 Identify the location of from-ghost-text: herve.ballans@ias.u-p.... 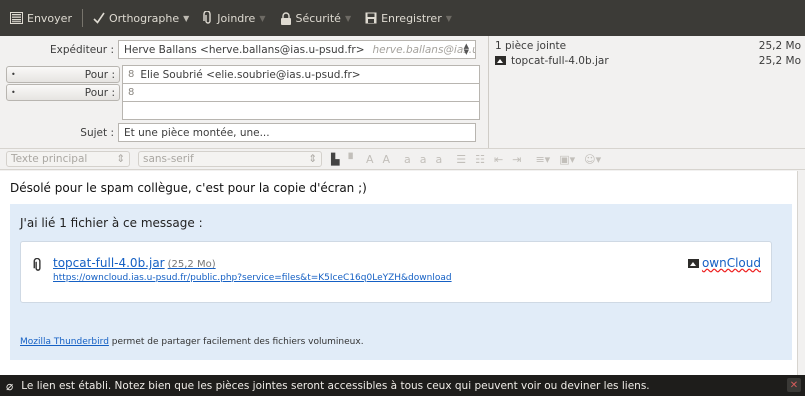
(424, 49).